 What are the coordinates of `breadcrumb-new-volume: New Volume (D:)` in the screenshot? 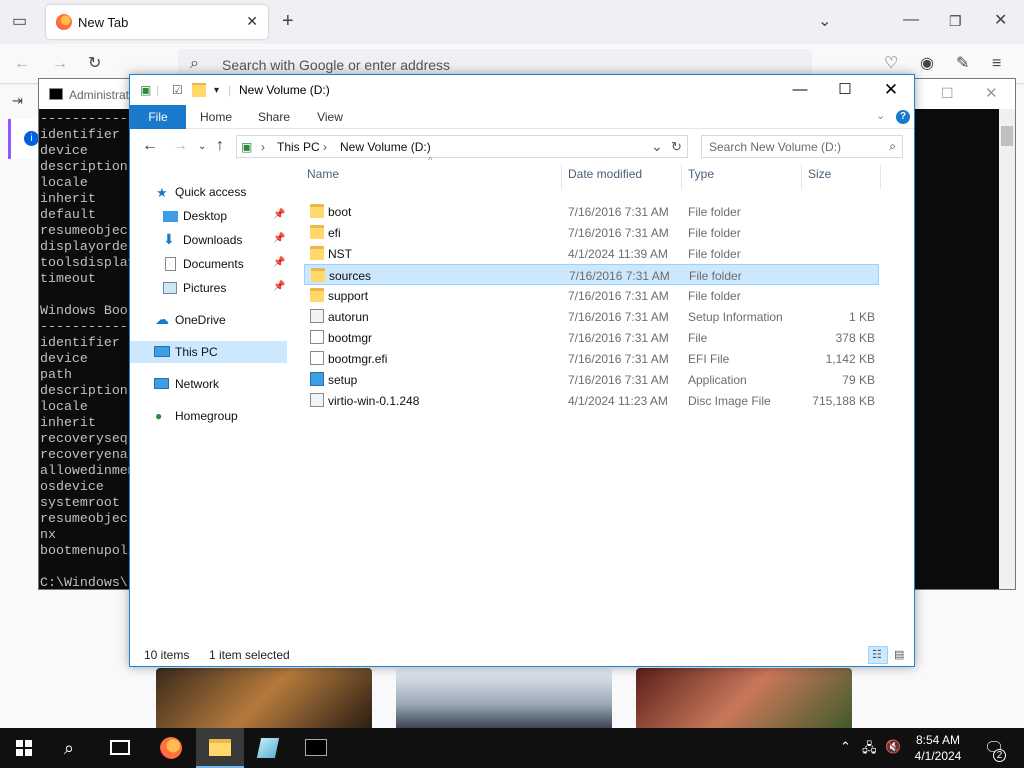 It's located at (385, 147).